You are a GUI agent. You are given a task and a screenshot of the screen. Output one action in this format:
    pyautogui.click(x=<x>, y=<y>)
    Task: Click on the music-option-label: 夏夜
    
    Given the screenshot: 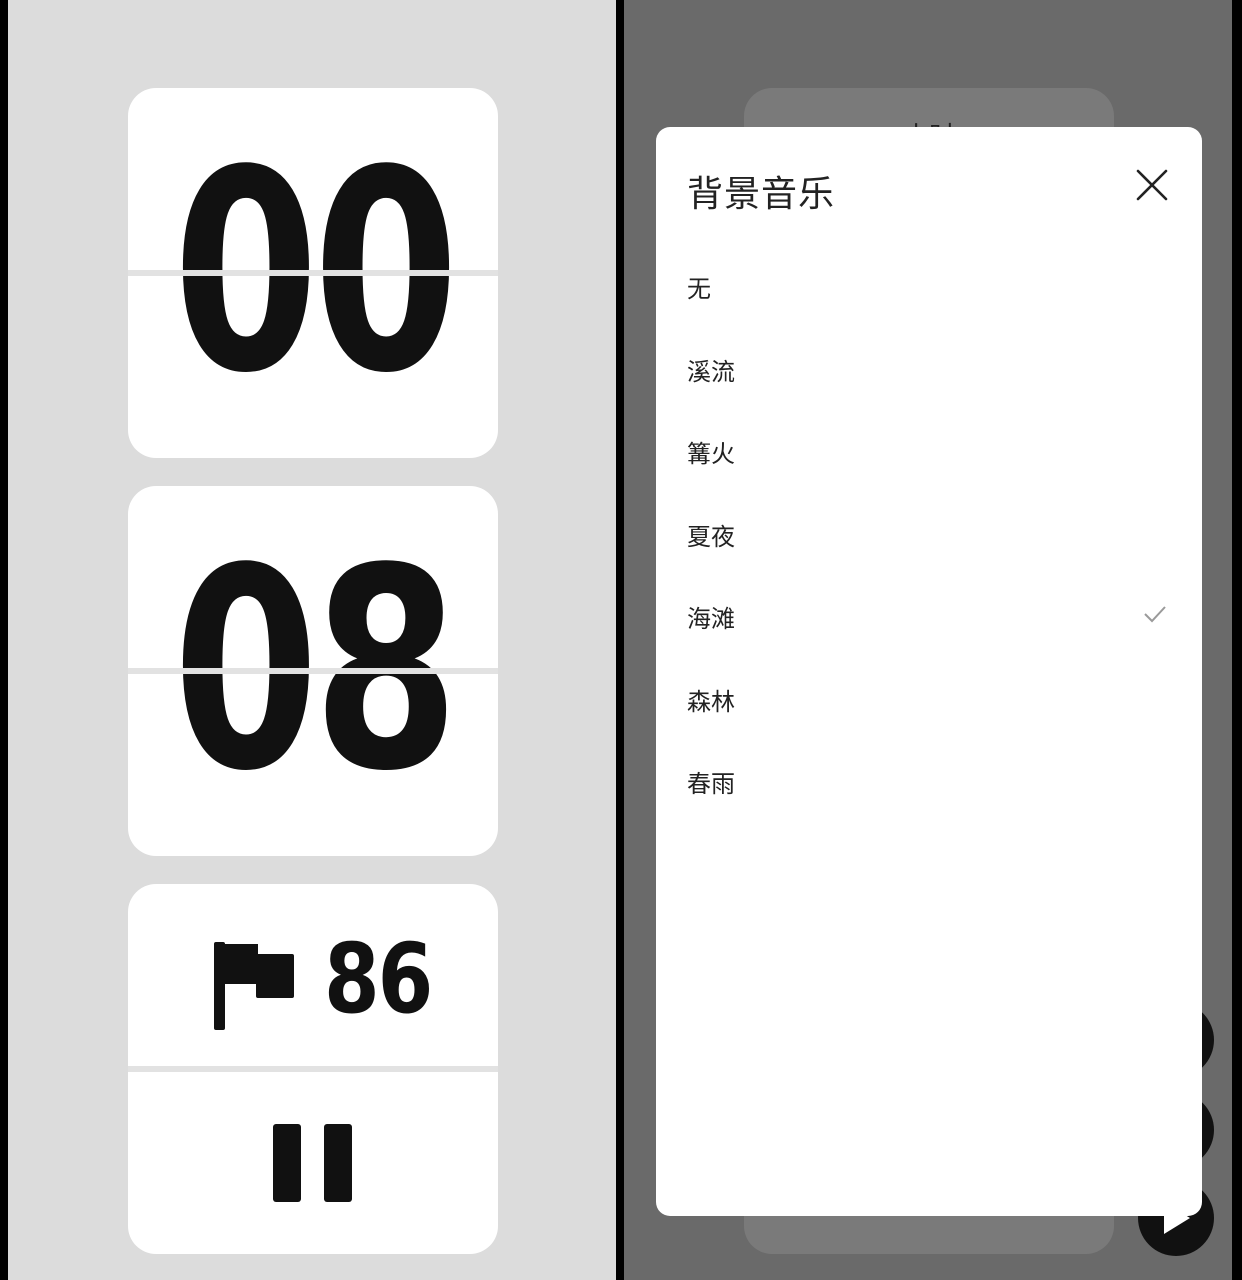 What is the action you would take?
    pyautogui.click(x=711, y=536)
    